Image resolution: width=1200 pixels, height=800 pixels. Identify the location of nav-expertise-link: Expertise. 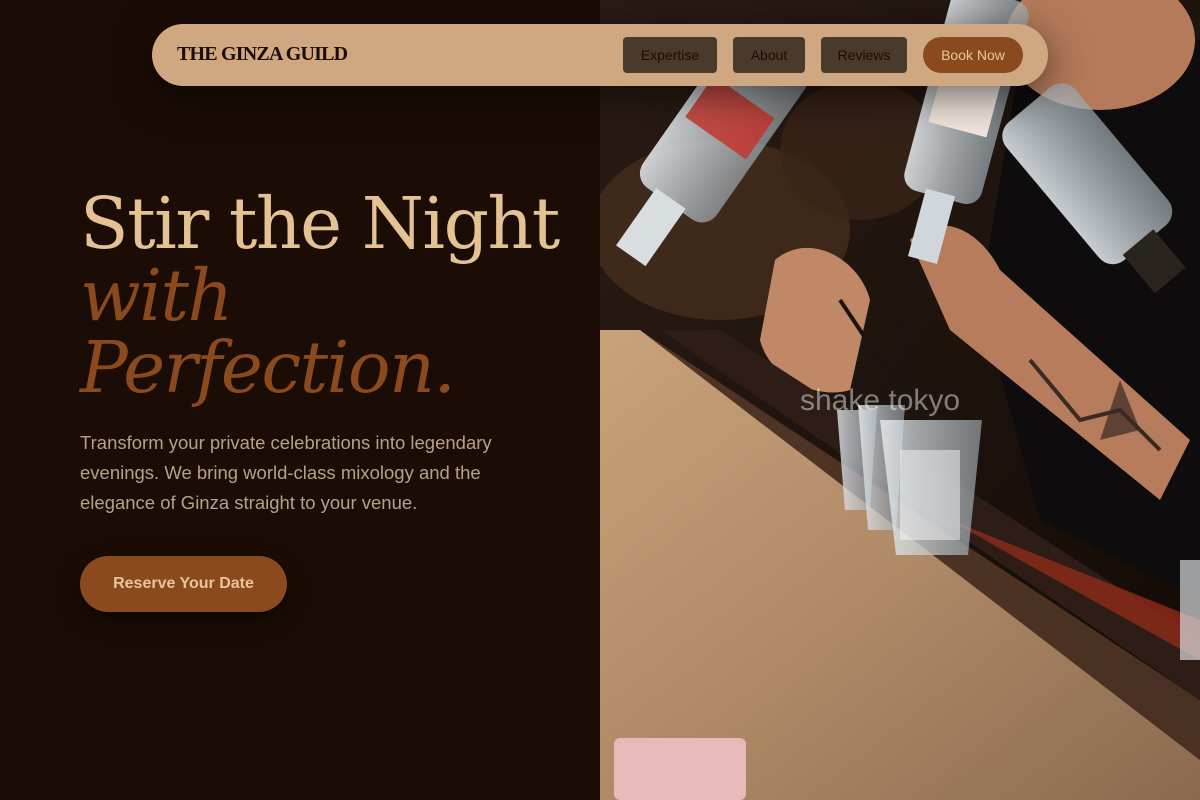
(670, 55).